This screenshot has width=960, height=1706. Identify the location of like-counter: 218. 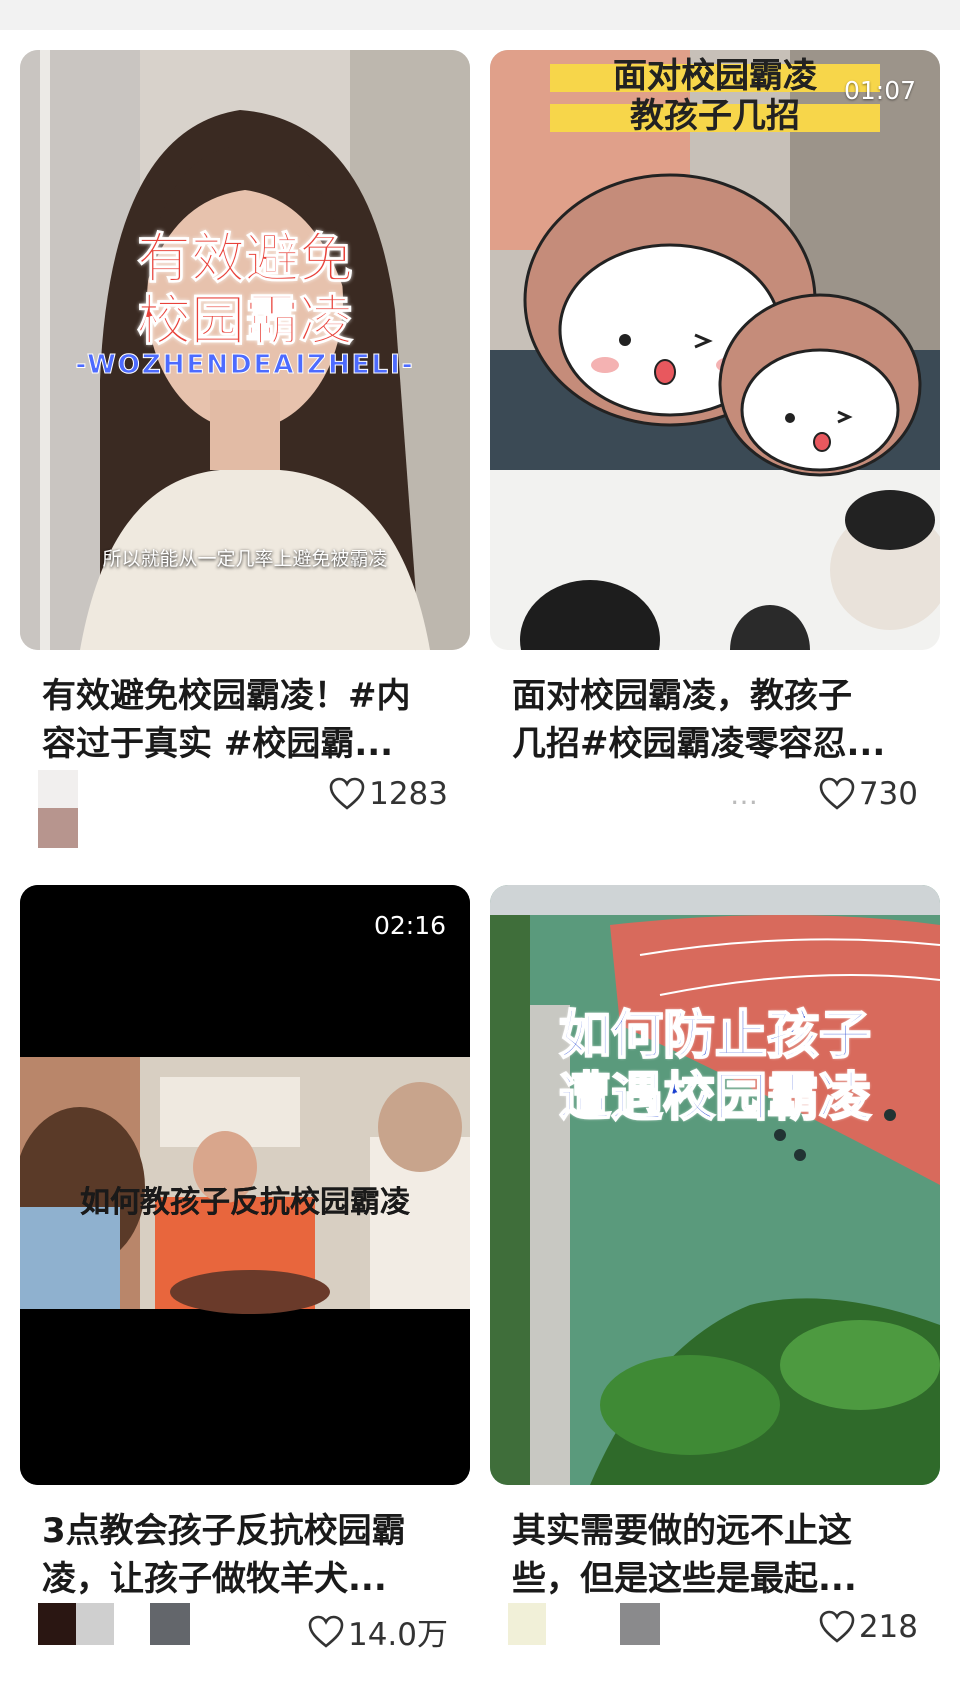
(868, 1627).